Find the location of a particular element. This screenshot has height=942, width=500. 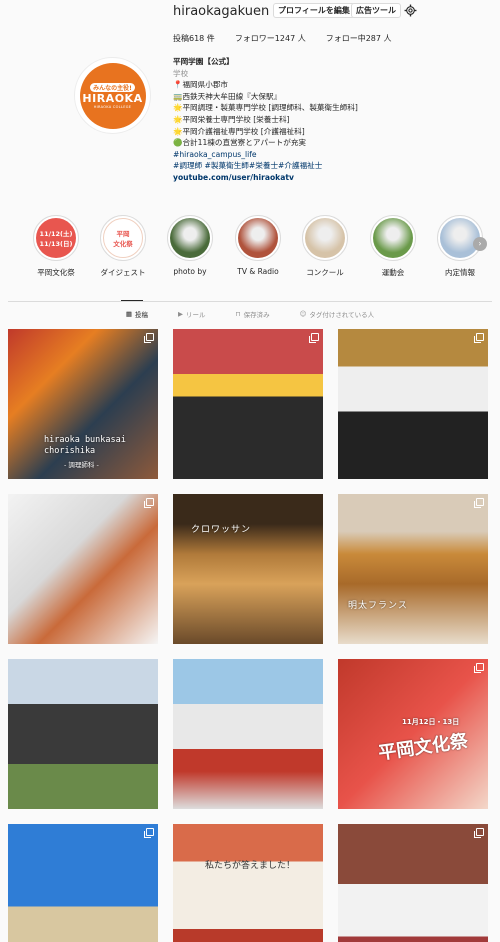

reels-icon: ▶ is located at coordinates (180, 314).